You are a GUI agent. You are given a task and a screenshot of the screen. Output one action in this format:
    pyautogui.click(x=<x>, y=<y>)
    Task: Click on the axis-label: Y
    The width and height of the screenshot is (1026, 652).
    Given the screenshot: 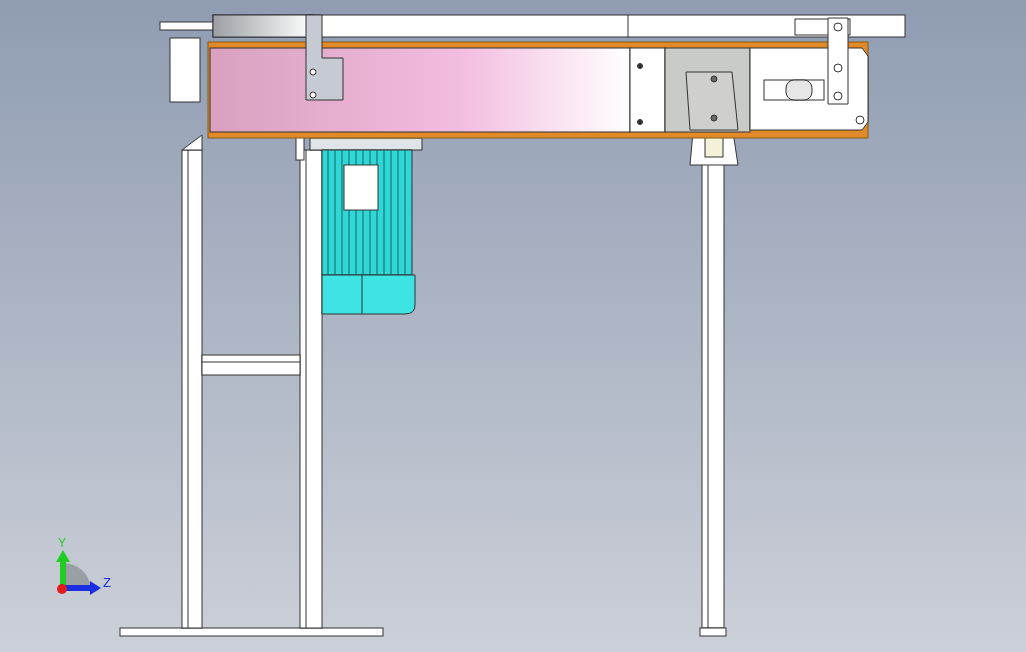 What is the action you would take?
    pyautogui.click(x=62, y=543)
    